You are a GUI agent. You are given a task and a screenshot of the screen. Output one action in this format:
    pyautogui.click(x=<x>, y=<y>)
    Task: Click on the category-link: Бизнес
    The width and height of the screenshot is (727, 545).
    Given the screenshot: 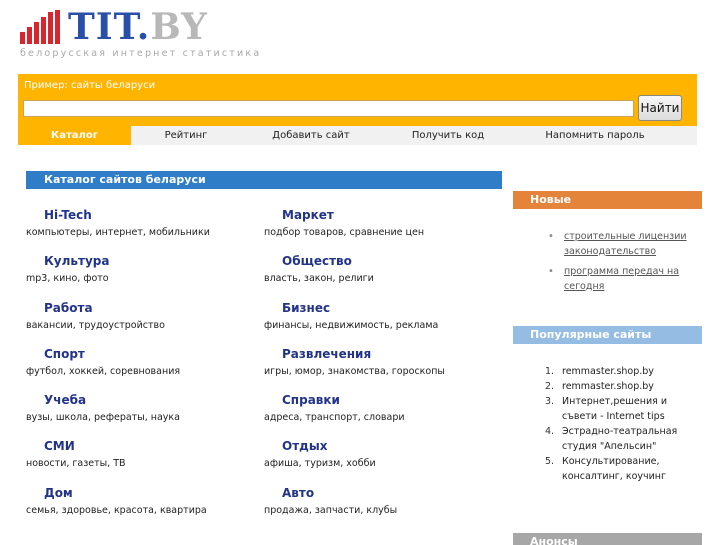 What is the action you would take?
    pyautogui.click(x=360, y=308)
    